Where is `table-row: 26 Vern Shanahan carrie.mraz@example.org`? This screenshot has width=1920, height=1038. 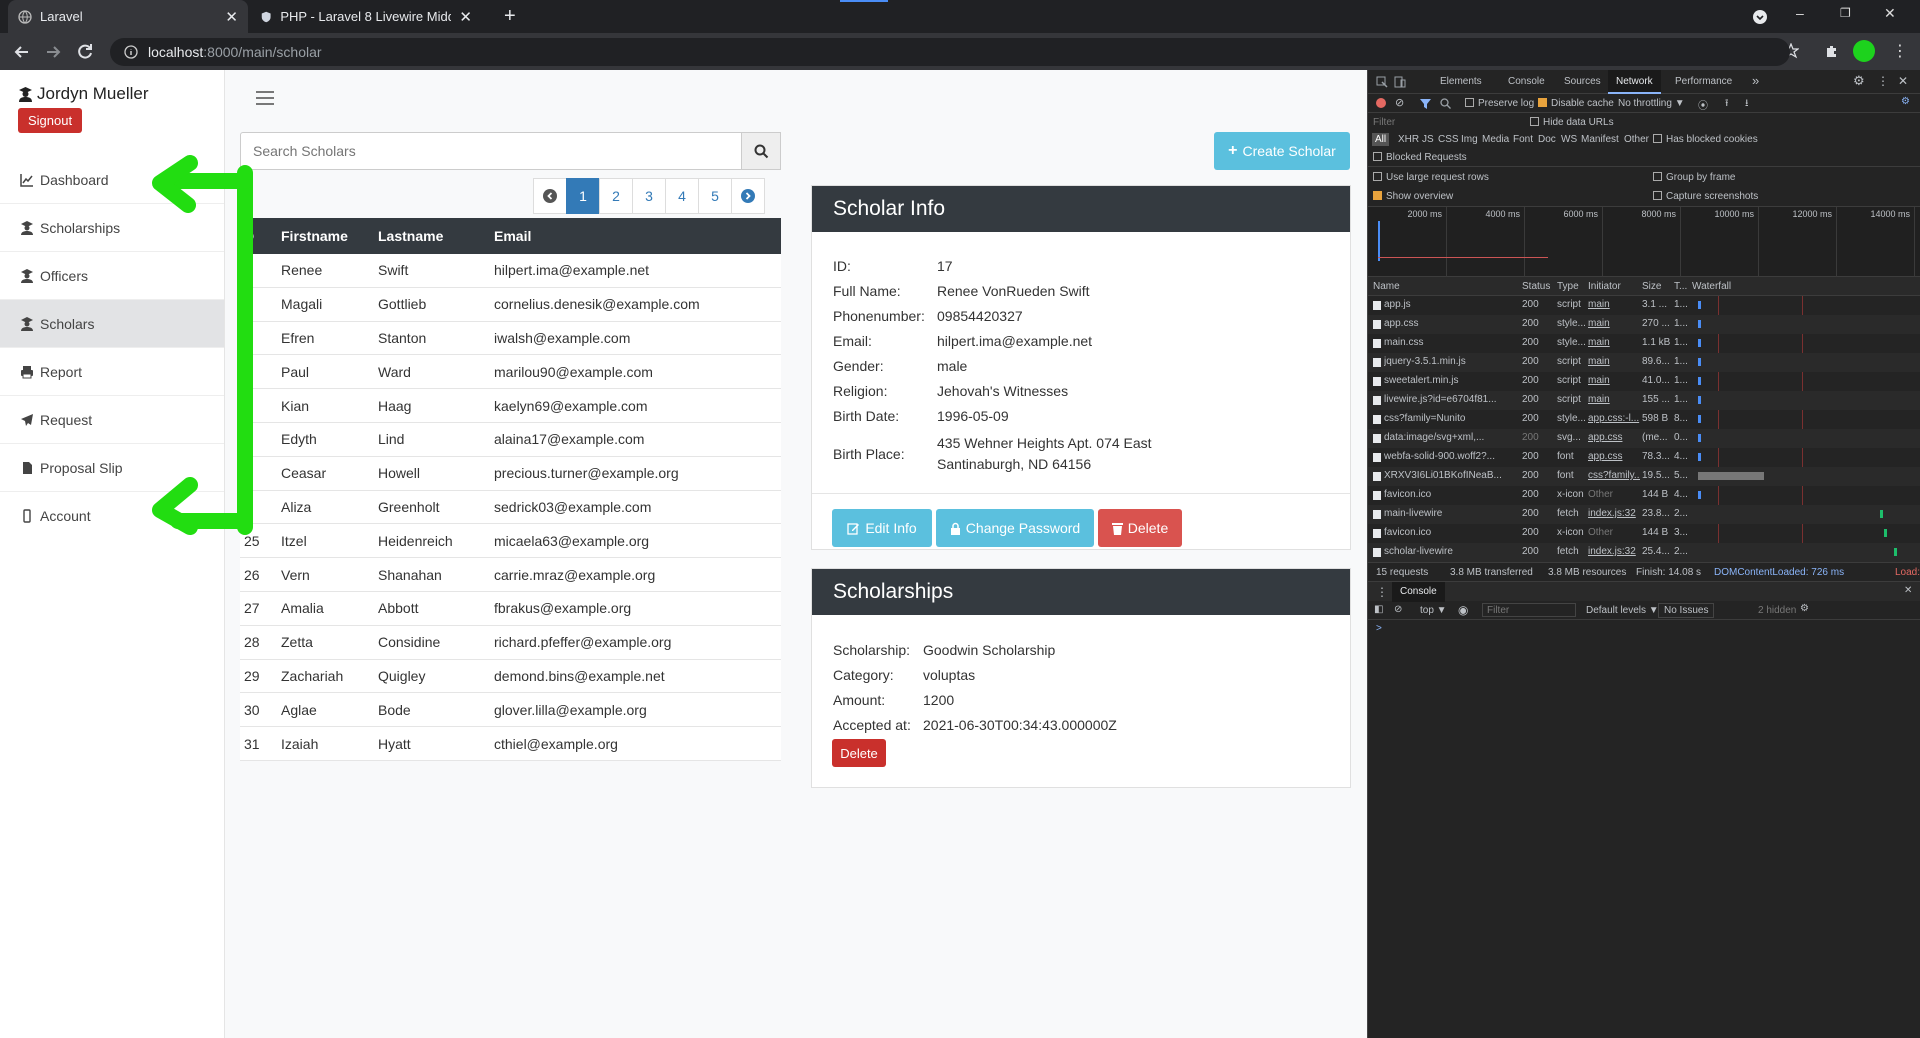 table-row: 26 Vern Shanahan carrie.mraz@example.org is located at coordinates (510, 575).